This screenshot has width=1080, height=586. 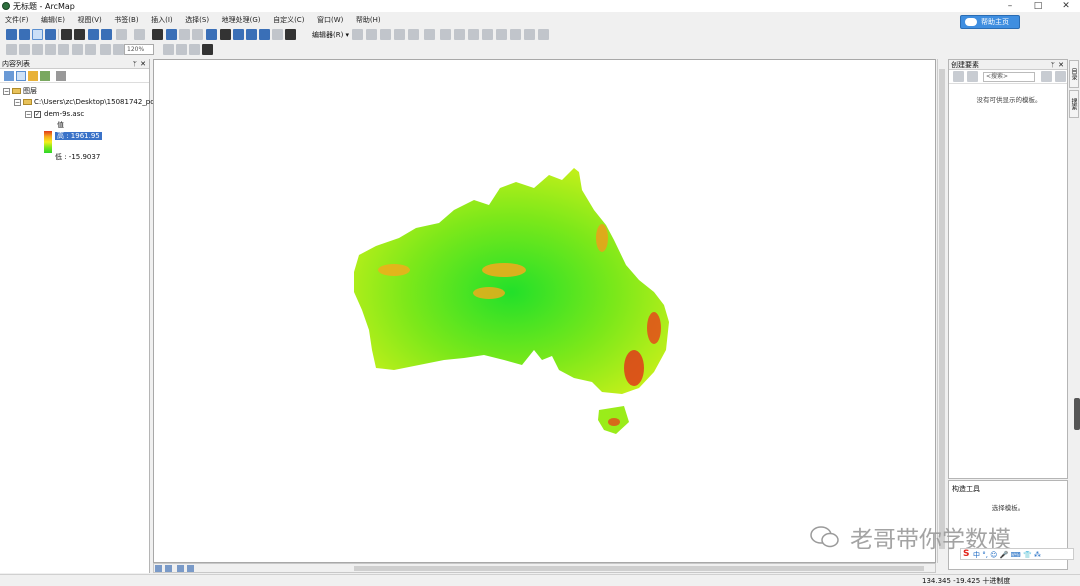 What do you see at coordinates (9, 76) in the screenshot?
I see `list-by-drawing-order-icon` at bounding box center [9, 76].